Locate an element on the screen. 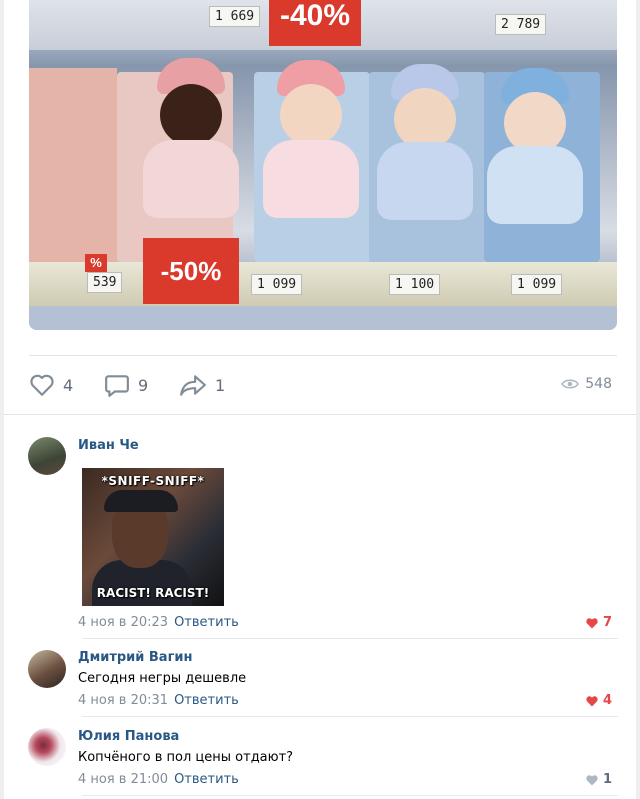 The height and width of the screenshot is (799, 640). share-count: 1 is located at coordinates (220, 385).